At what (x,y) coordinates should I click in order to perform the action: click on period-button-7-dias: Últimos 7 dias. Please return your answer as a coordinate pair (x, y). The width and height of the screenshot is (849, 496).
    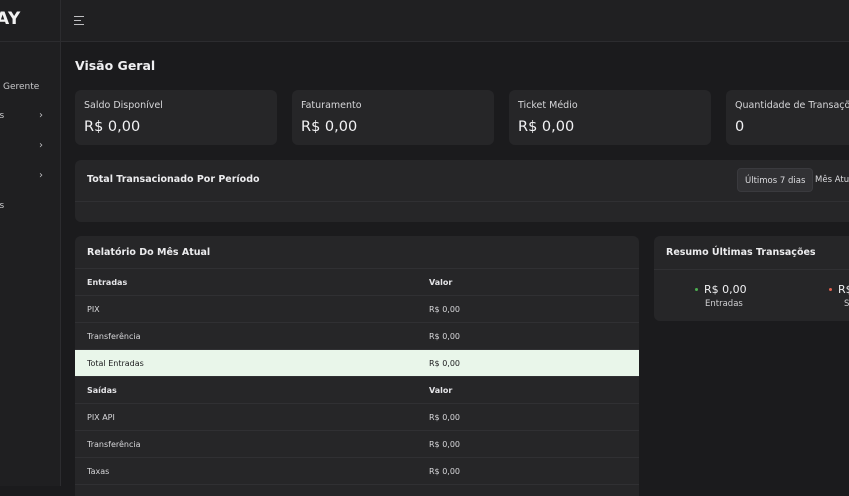
    Looking at the image, I should click on (775, 180).